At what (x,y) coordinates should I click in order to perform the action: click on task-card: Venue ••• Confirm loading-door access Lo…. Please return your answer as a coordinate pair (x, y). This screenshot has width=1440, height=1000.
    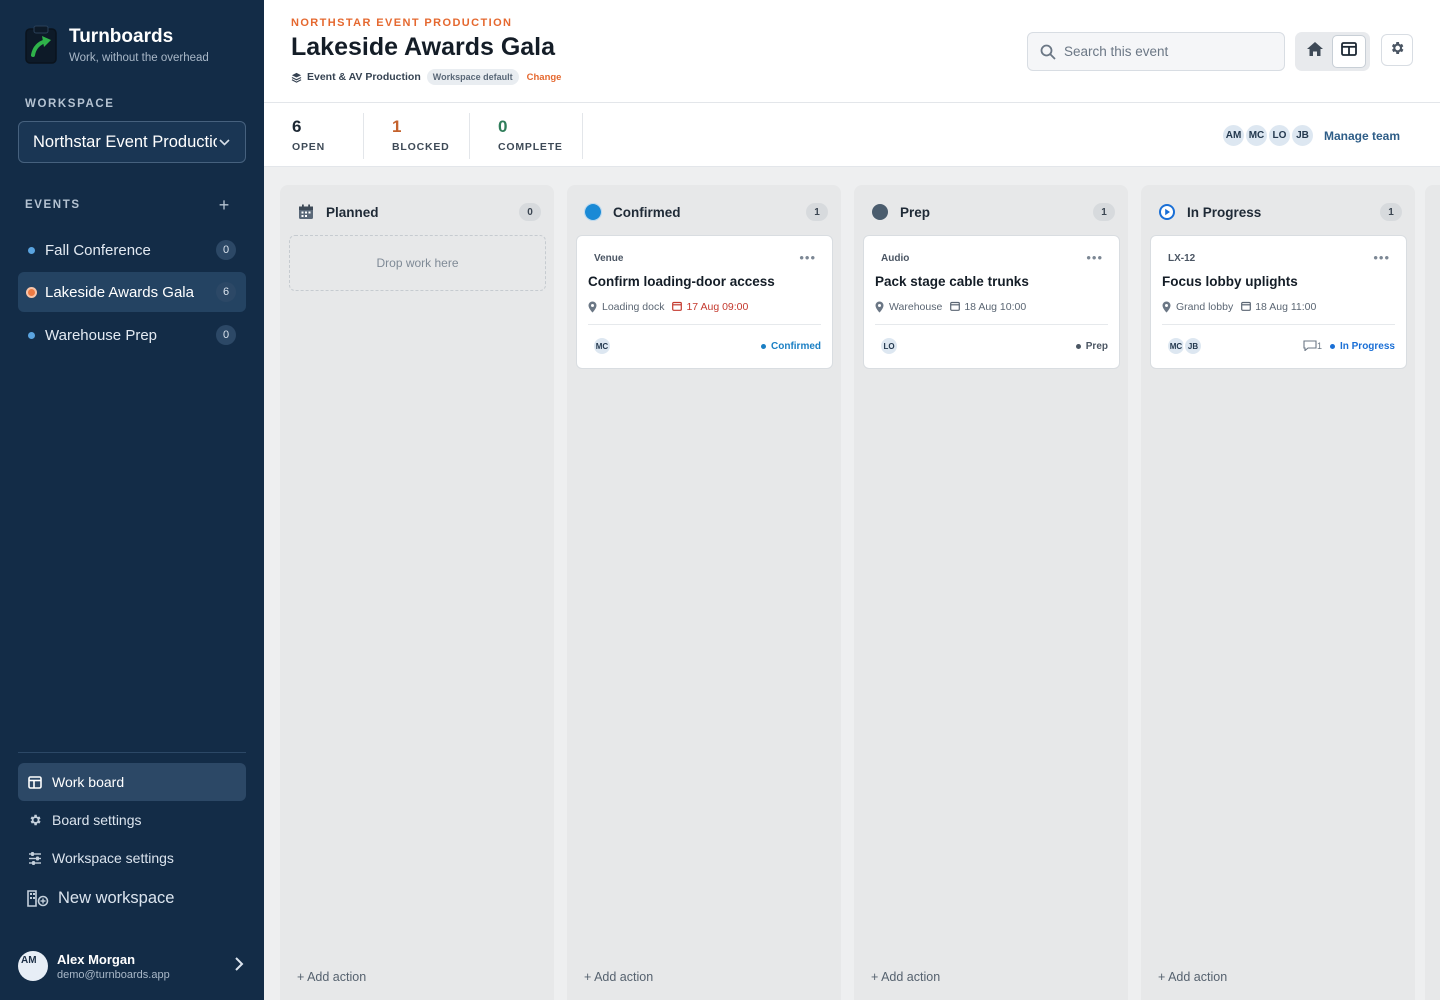
    Looking at the image, I should click on (704, 302).